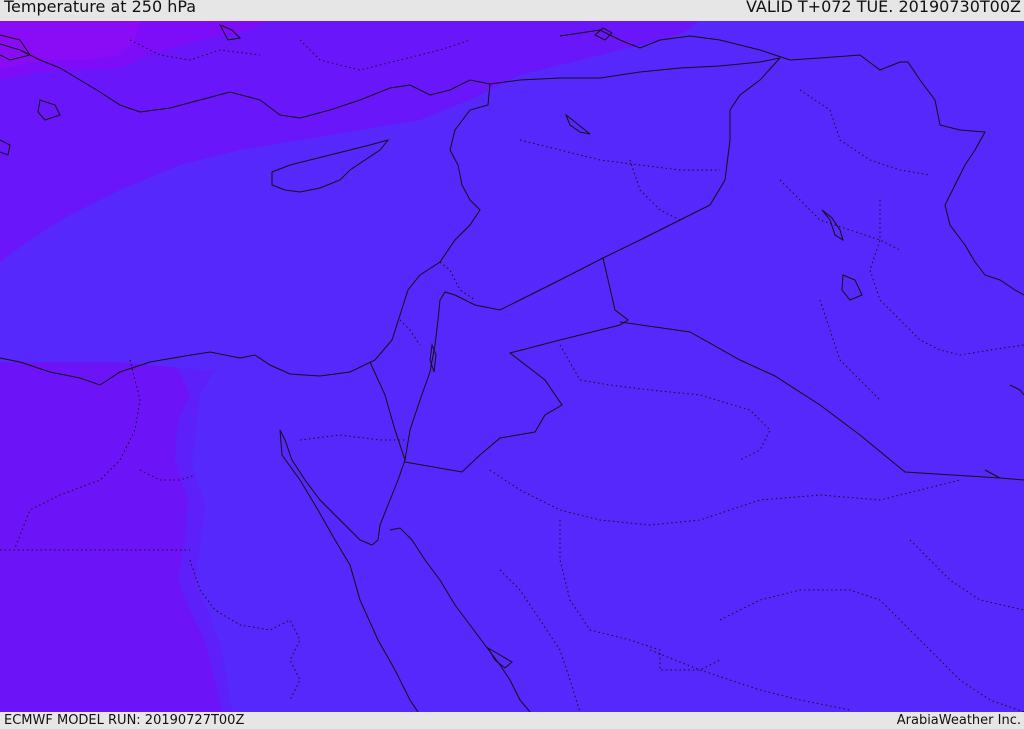 This screenshot has height=729, width=1024. Describe the element at coordinates (958, 720) in the screenshot. I see `credit-label: ArabiaWeather Inc.` at that location.